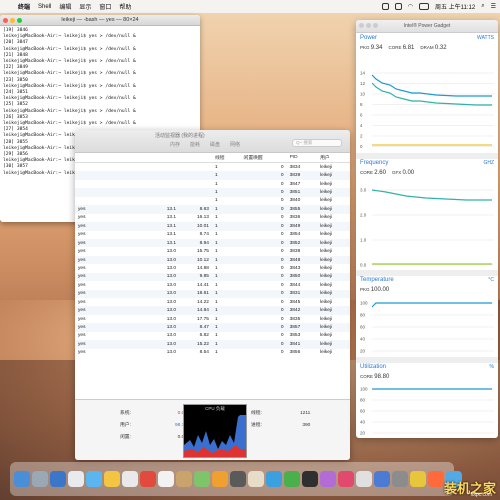  I want to click on table-row: yes 13.0 15.22 1 0 3841 leikeji, so click(212, 344).